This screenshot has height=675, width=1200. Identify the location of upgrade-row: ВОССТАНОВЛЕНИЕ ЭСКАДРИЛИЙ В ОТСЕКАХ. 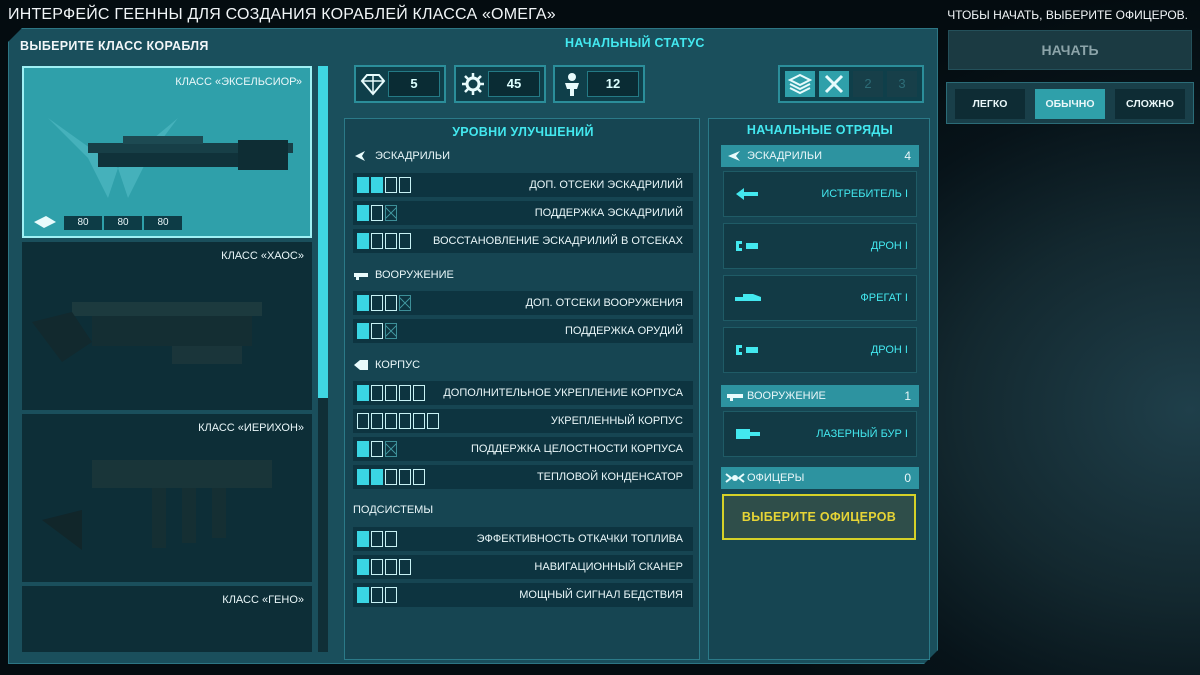
(523, 241).